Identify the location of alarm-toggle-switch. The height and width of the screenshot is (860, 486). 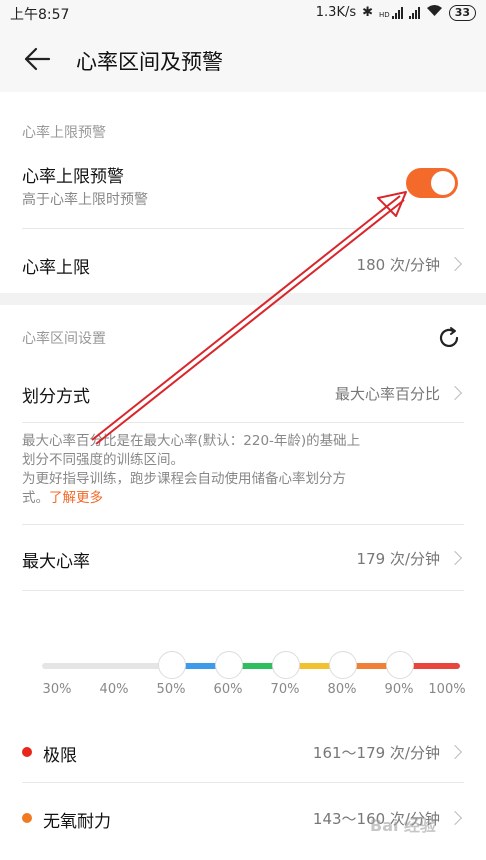
(432, 183).